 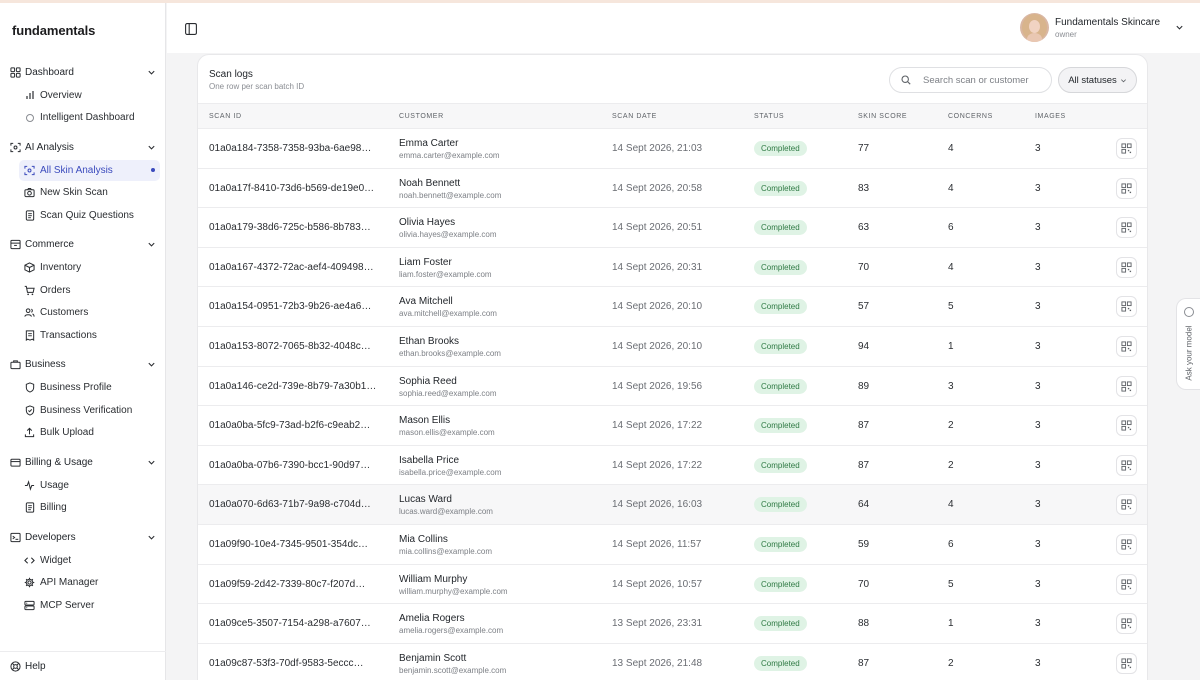 What do you see at coordinates (429, 341) in the screenshot?
I see `customer-name: Ethan Brooks` at bounding box center [429, 341].